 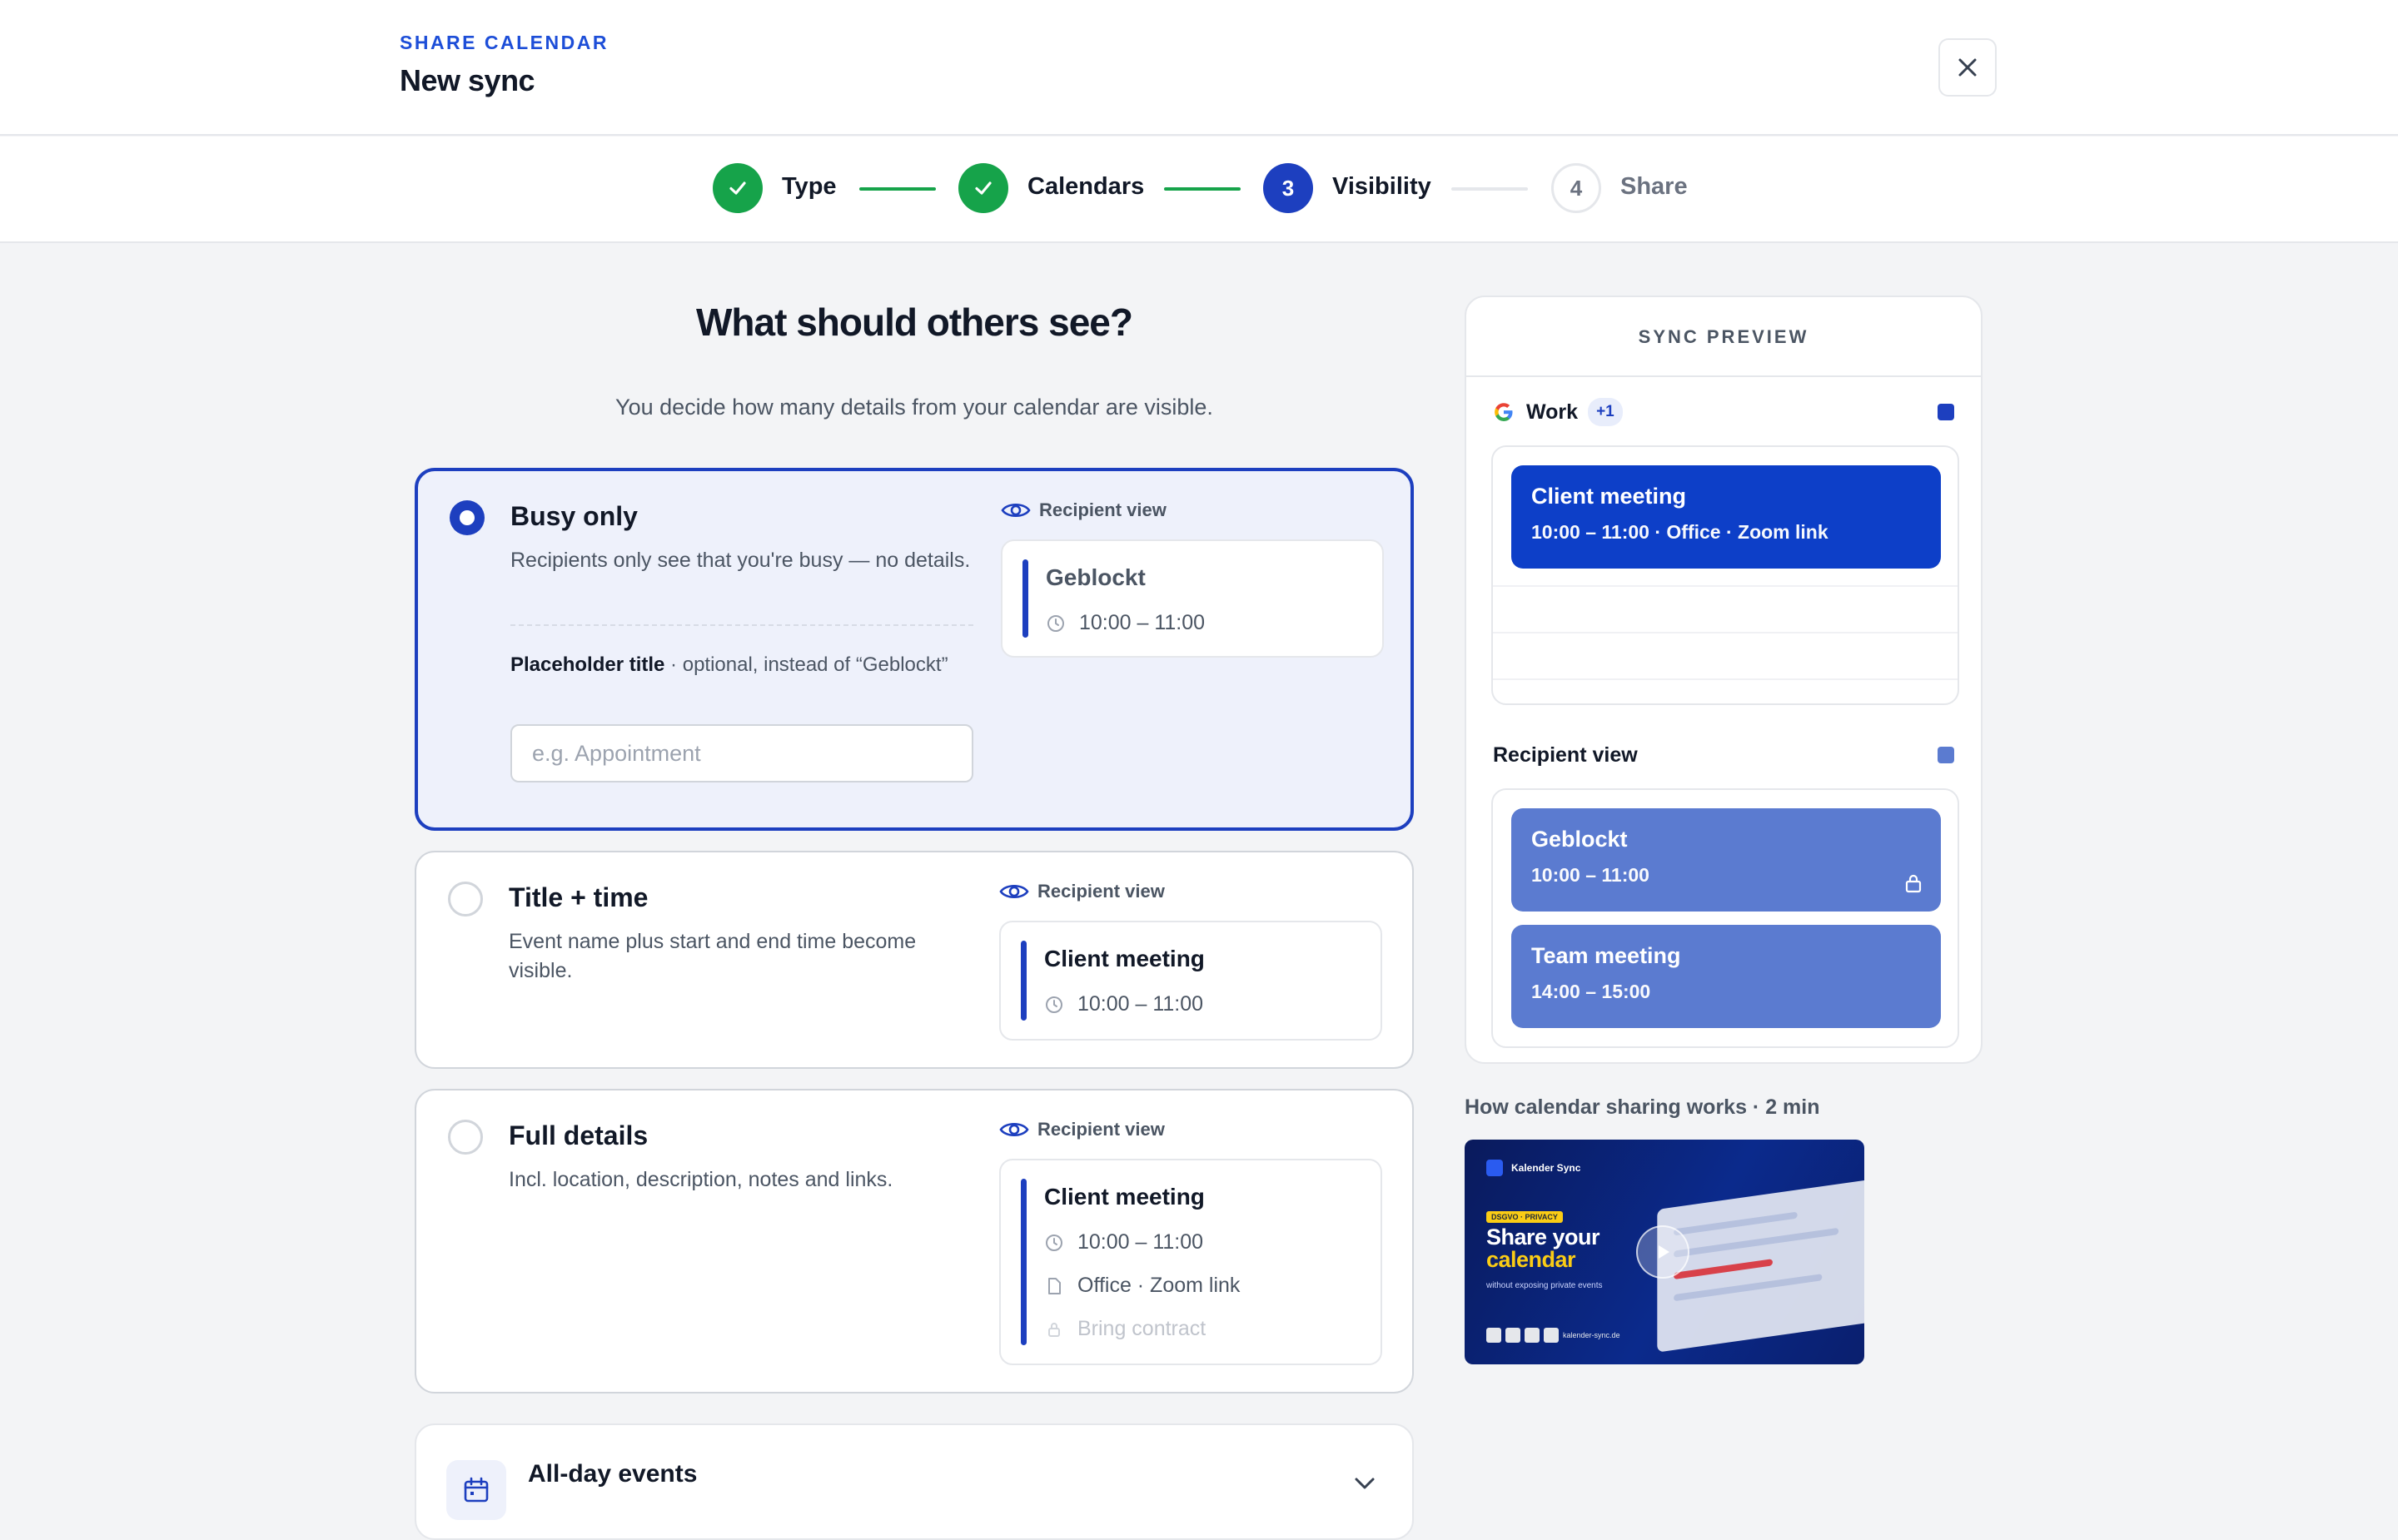 I want to click on step-visibility-number: 3, so click(x=1288, y=188).